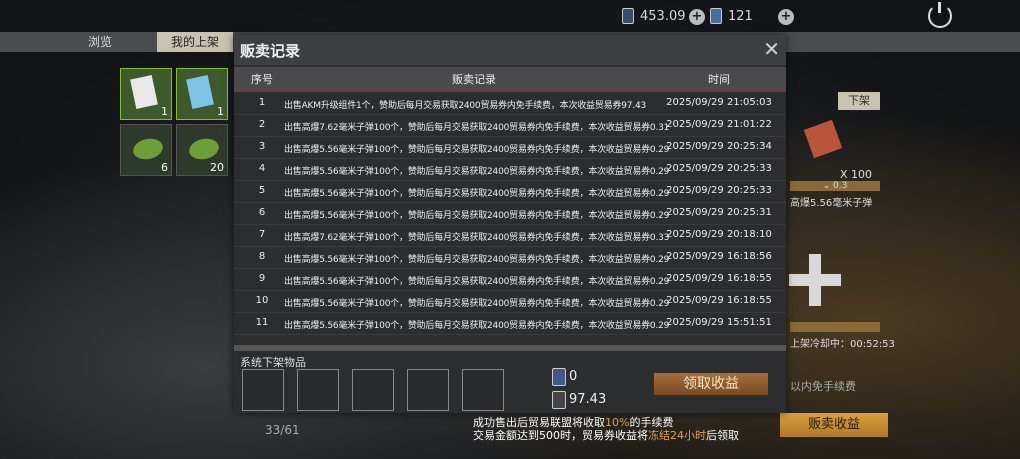 The height and width of the screenshot is (459, 1020). Describe the element at coordinates (815, 280) in the screenshot. I see `add-listing-icon` at that location.